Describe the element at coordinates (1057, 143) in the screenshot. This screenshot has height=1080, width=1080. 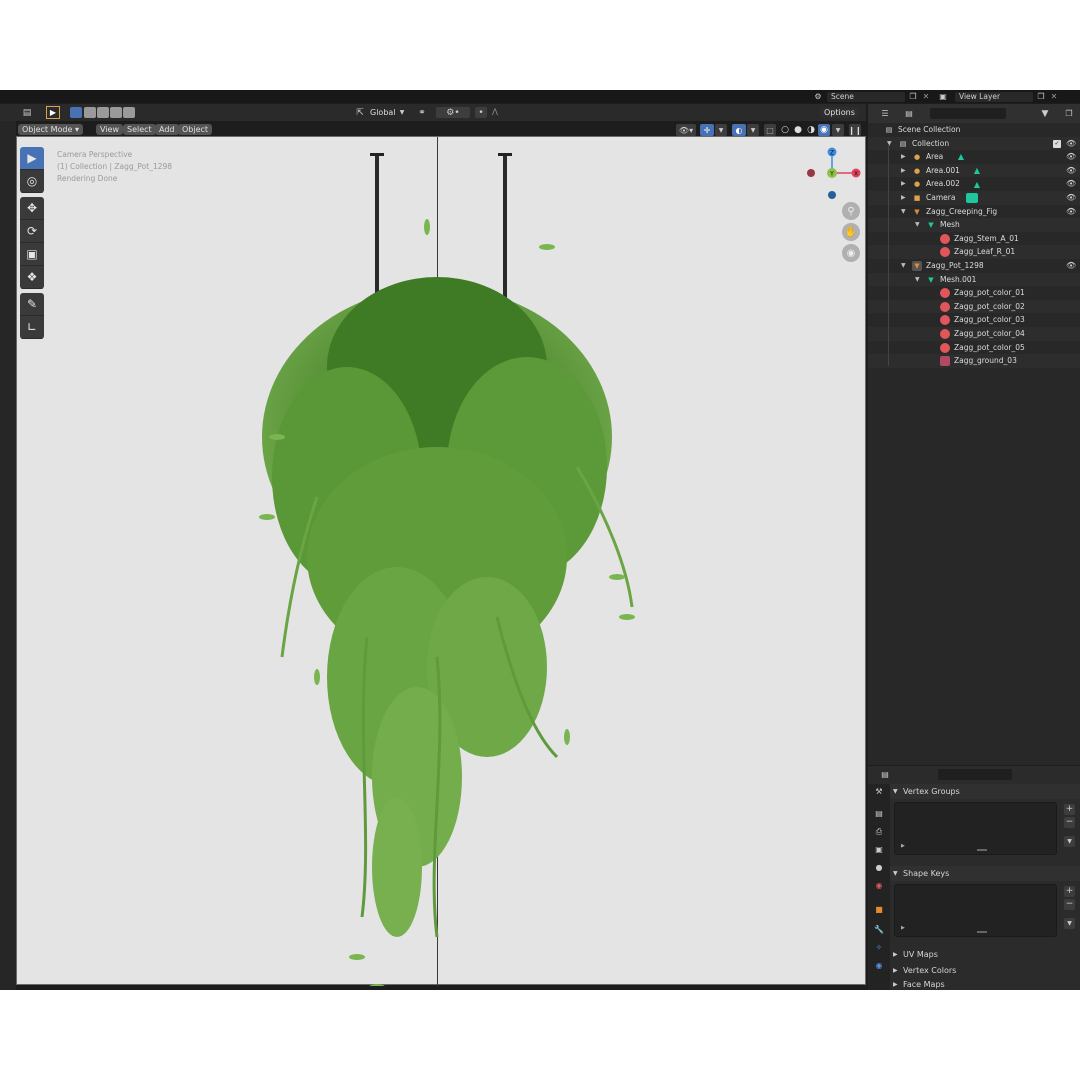
I see `checkbox-icon: ✓` at that location.